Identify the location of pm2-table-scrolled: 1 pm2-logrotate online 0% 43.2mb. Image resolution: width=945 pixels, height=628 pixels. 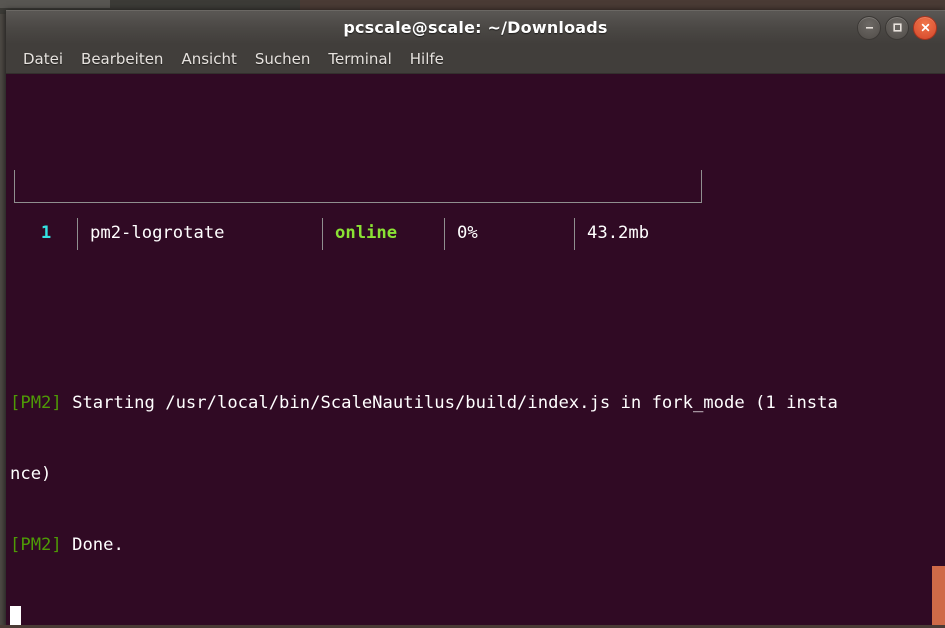
(358, 210).